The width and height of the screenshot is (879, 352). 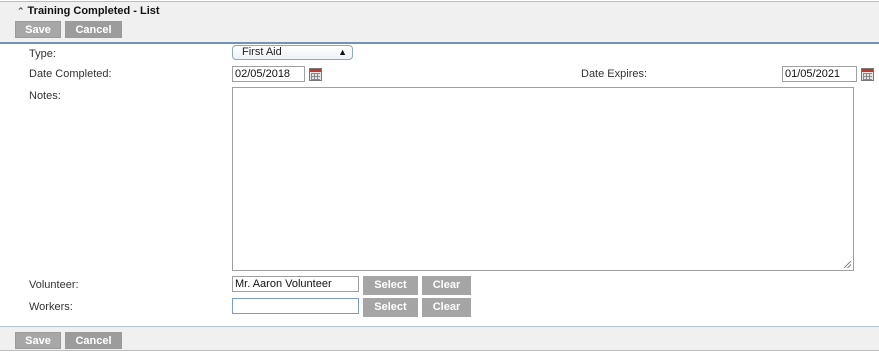 What do you see at coordinates (614, 74) in the screenshot?
I see `date-expires-label: Date Expires:` at bounding box center [614, 74].